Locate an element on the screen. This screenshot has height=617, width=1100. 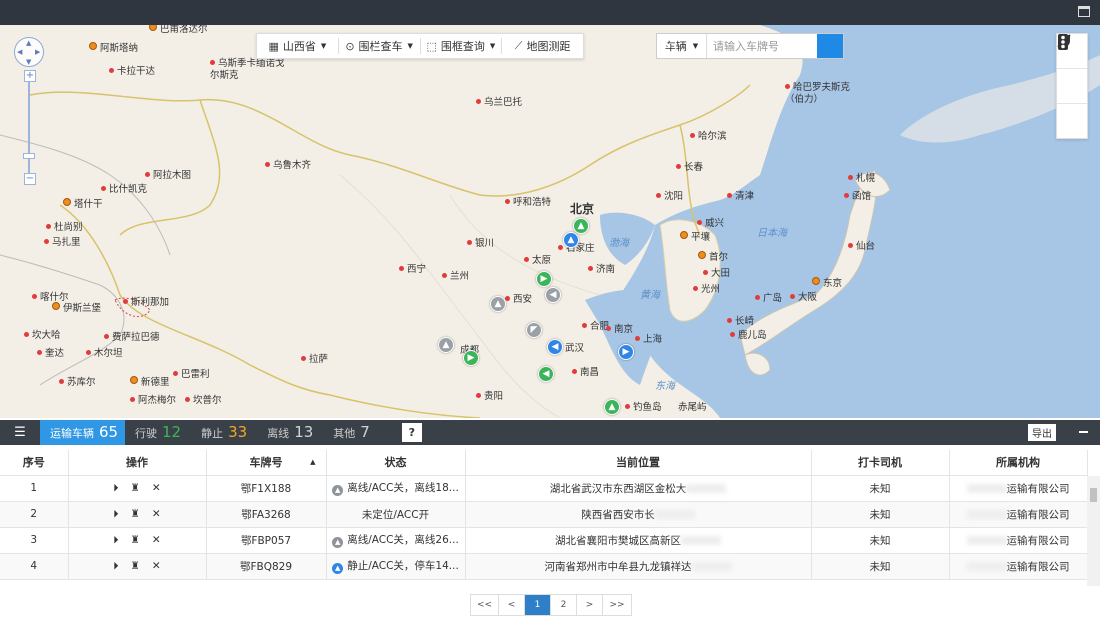
tab-stopped: 静止 33 is located at coordinates (224, 432).